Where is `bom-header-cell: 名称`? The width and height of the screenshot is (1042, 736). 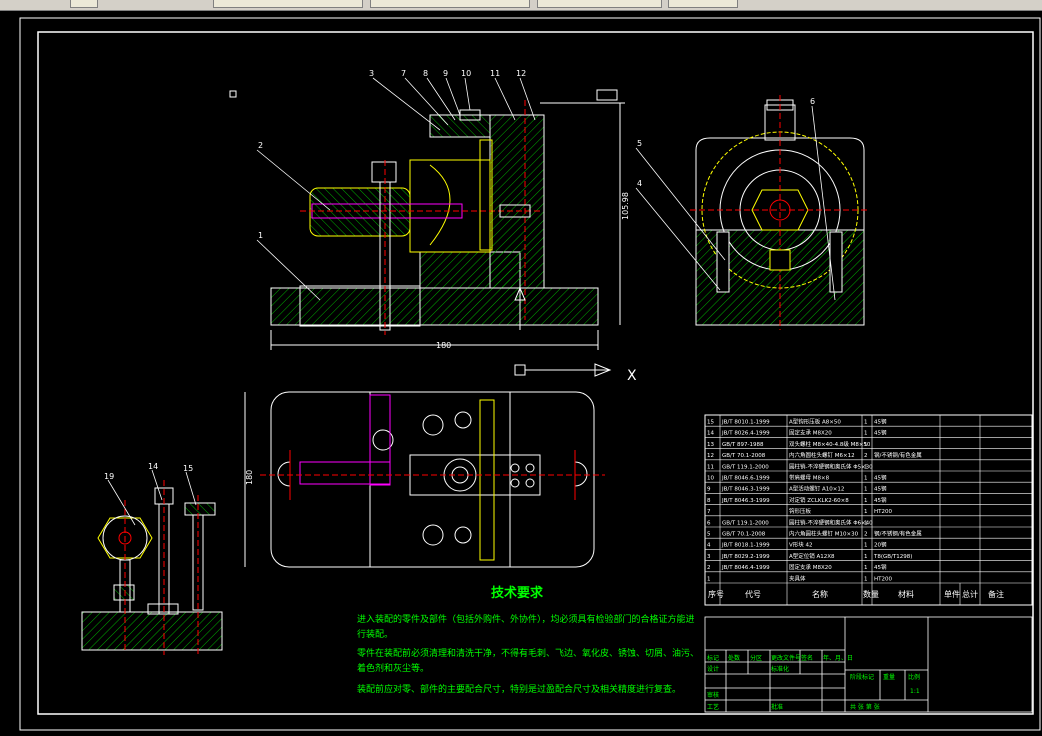 bom-header-cell: 名称 is located at coordinates (820, 594).